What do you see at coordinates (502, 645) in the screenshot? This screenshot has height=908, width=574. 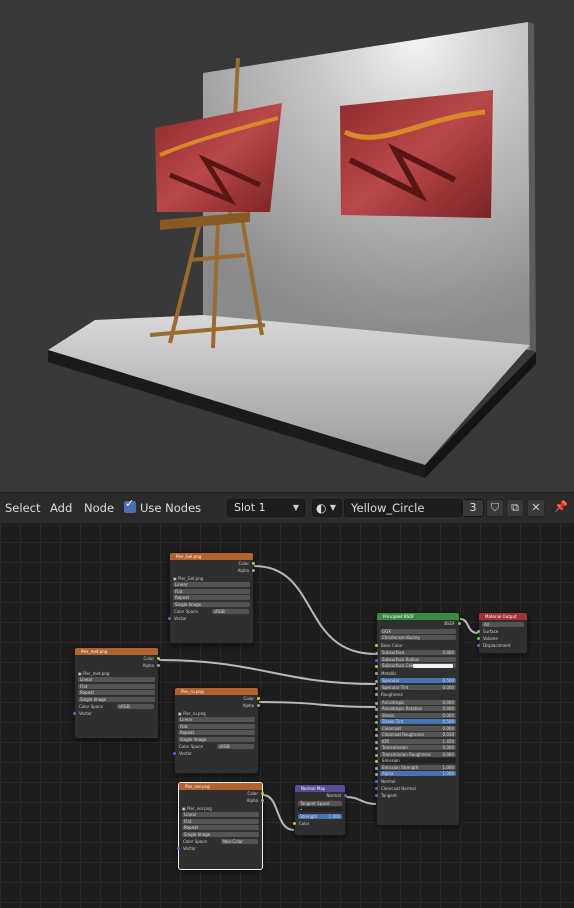 I see `displacement-input: Displacement` at bounding box center [502, 645].